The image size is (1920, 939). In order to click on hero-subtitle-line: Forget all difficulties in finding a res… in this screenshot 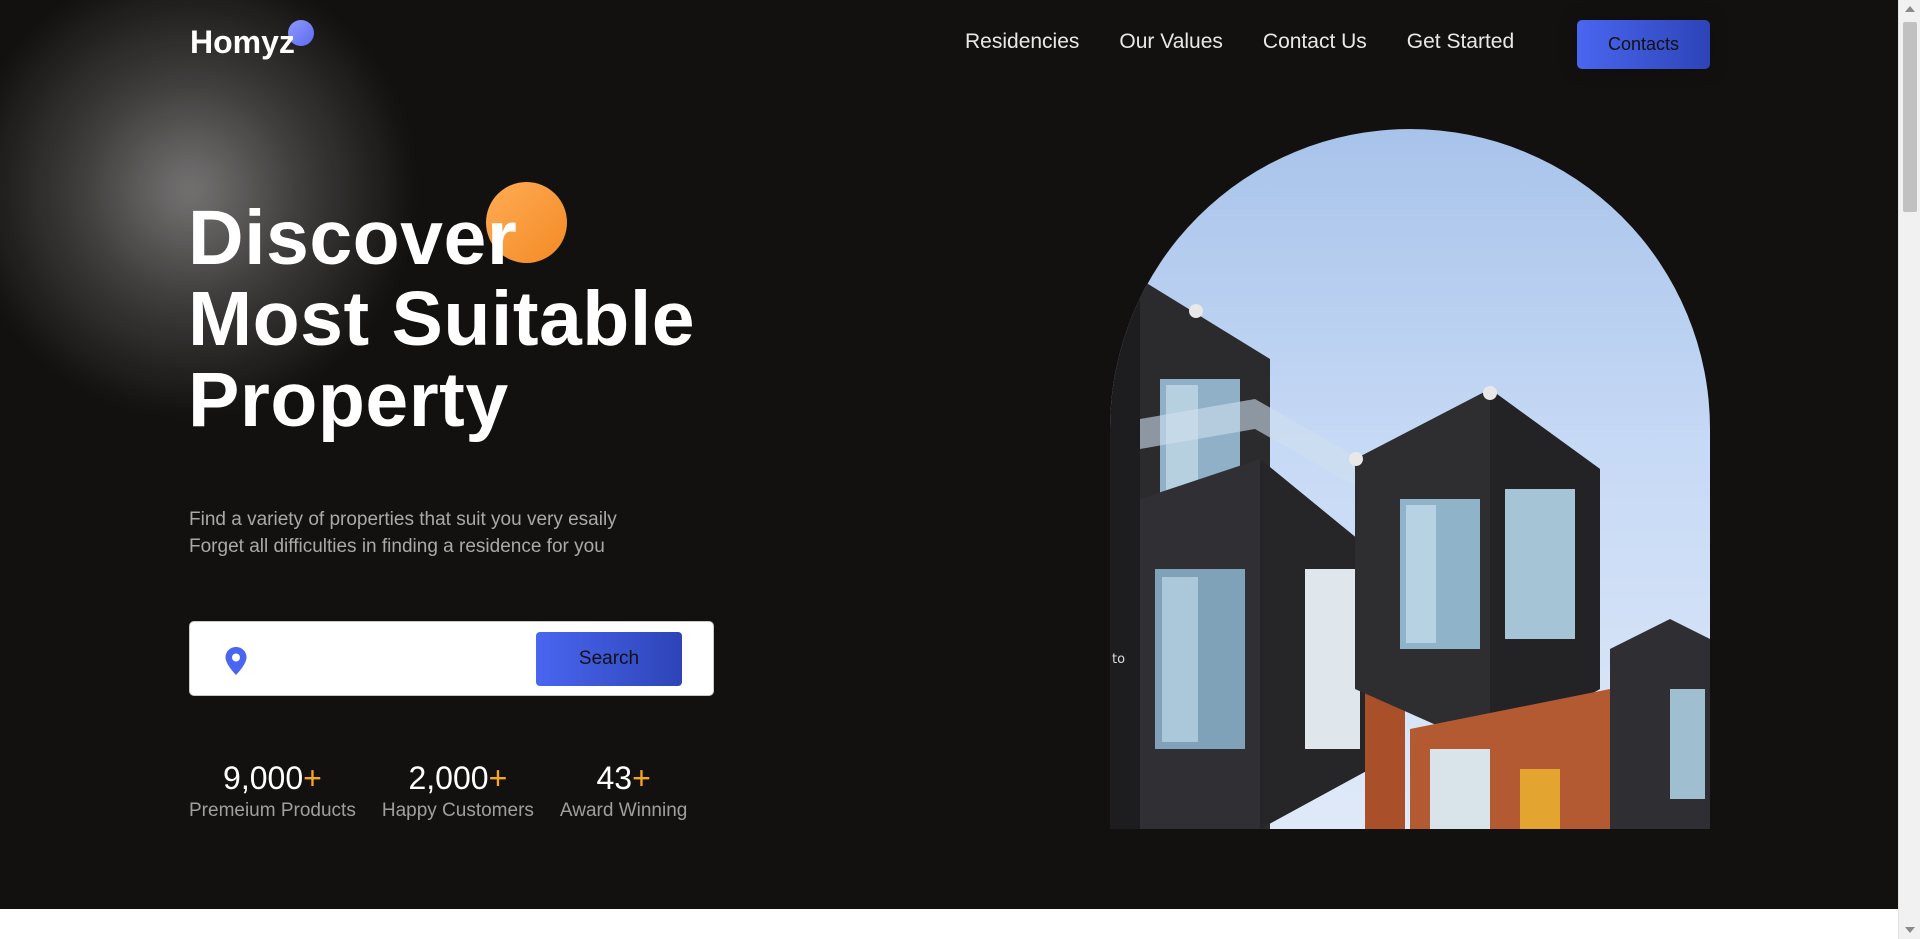, I will do `click(397, 546)`.